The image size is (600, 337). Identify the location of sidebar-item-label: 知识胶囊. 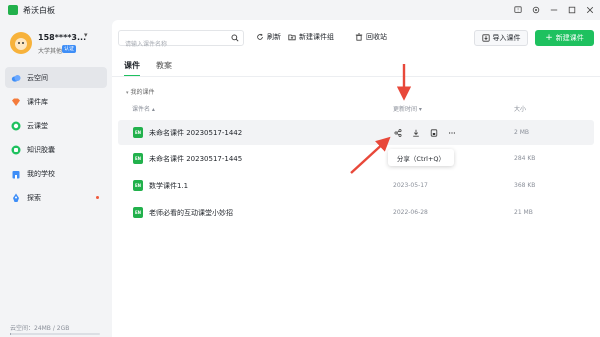
(41, 149).